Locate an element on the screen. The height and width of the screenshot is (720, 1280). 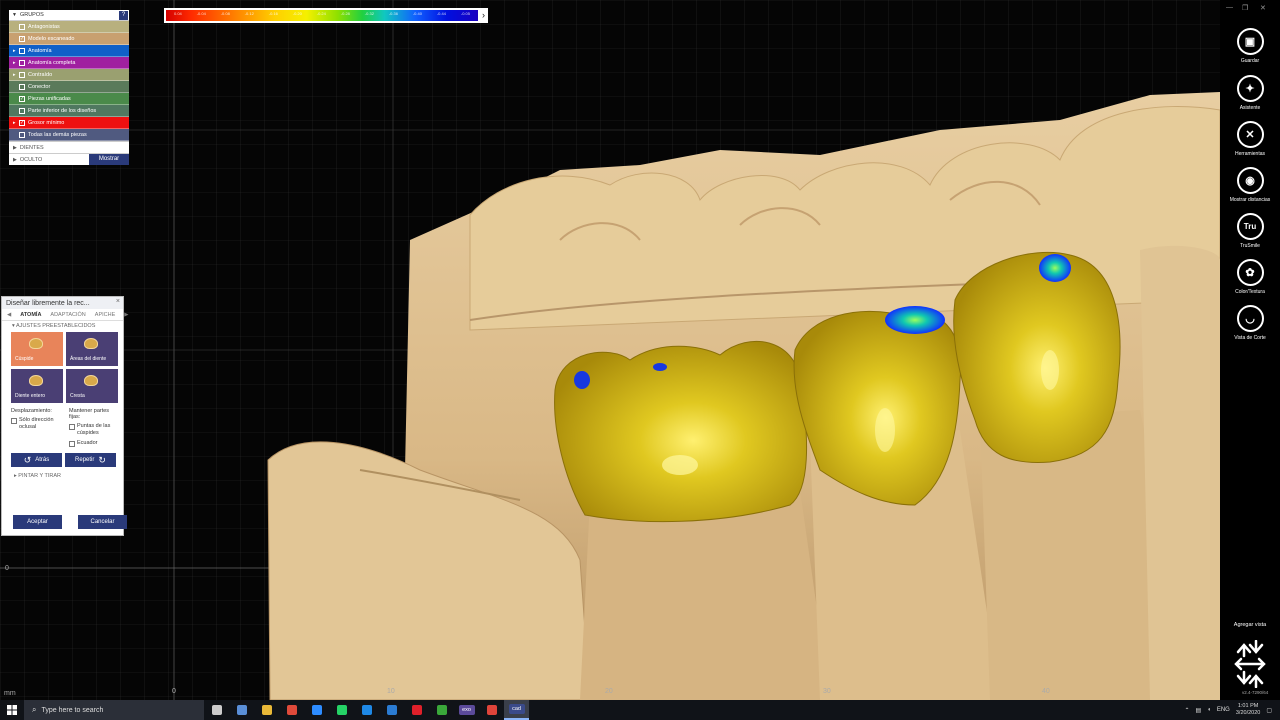
taskbar-app-browser-icon is located at coordinates (241, 710).